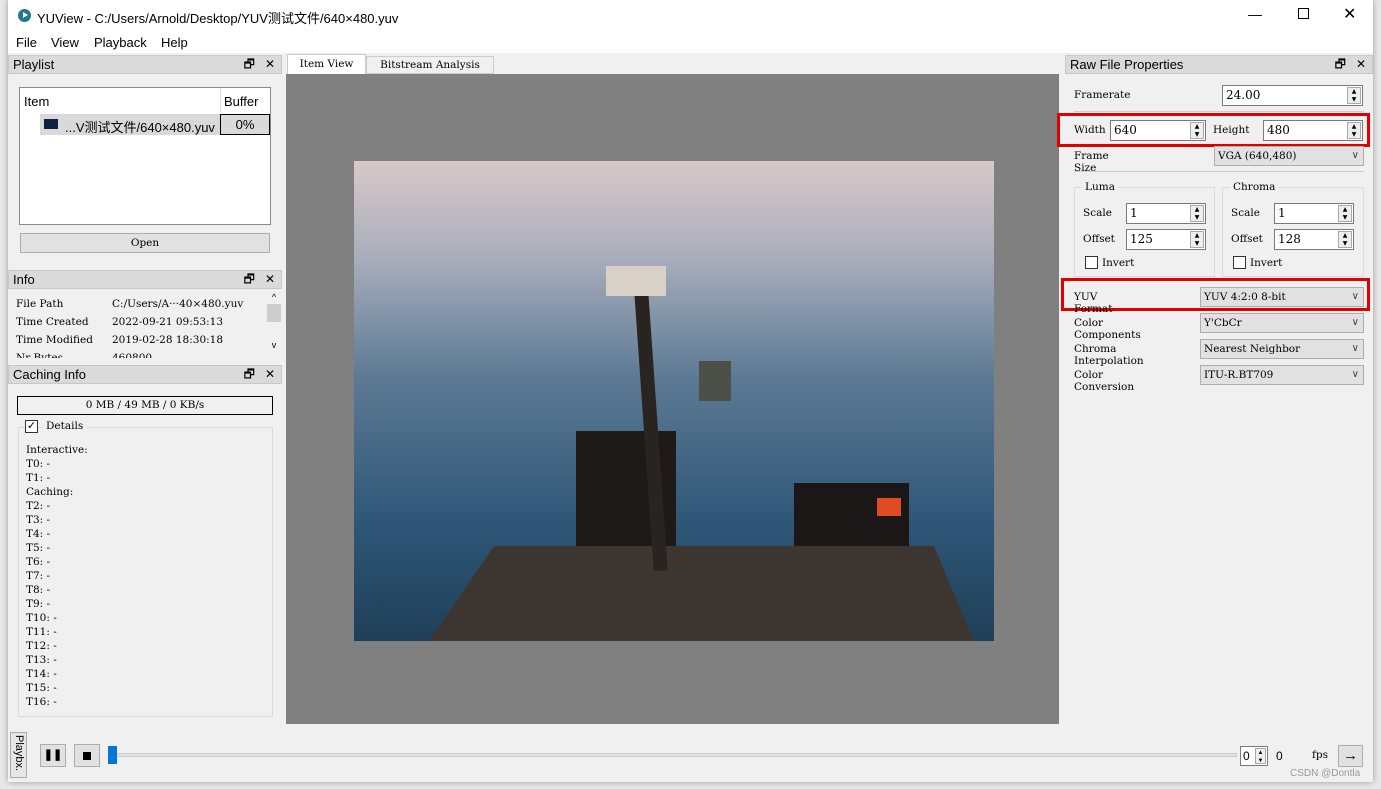  What do you see at coordinates (145, 156) in the screenshot?
I see `playlist-tree: Item Buffer ...V测试文件/640×480.yuv 0%` at bounding box center [145, 156].